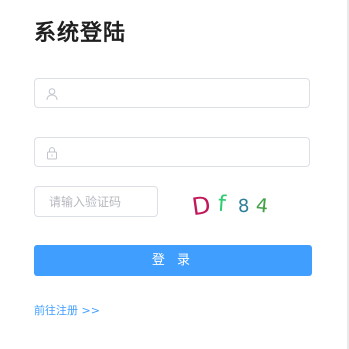  I want to click on captcha-char-4: 4, so click(262, 206).